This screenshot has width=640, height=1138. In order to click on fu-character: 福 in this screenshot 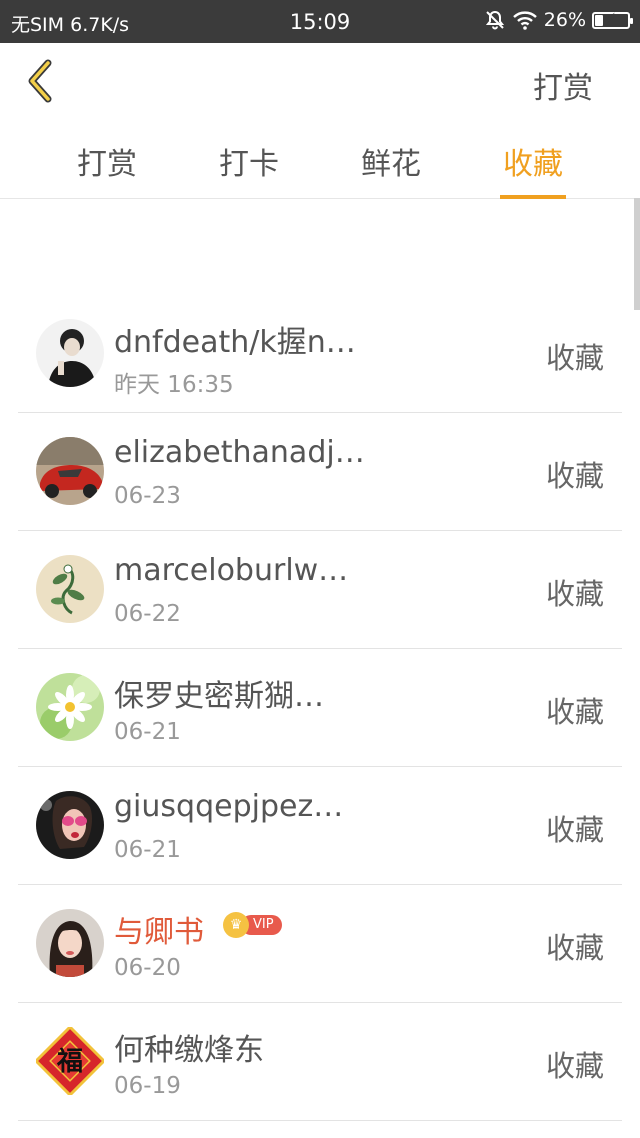, I will do `click(69, 1062)`.